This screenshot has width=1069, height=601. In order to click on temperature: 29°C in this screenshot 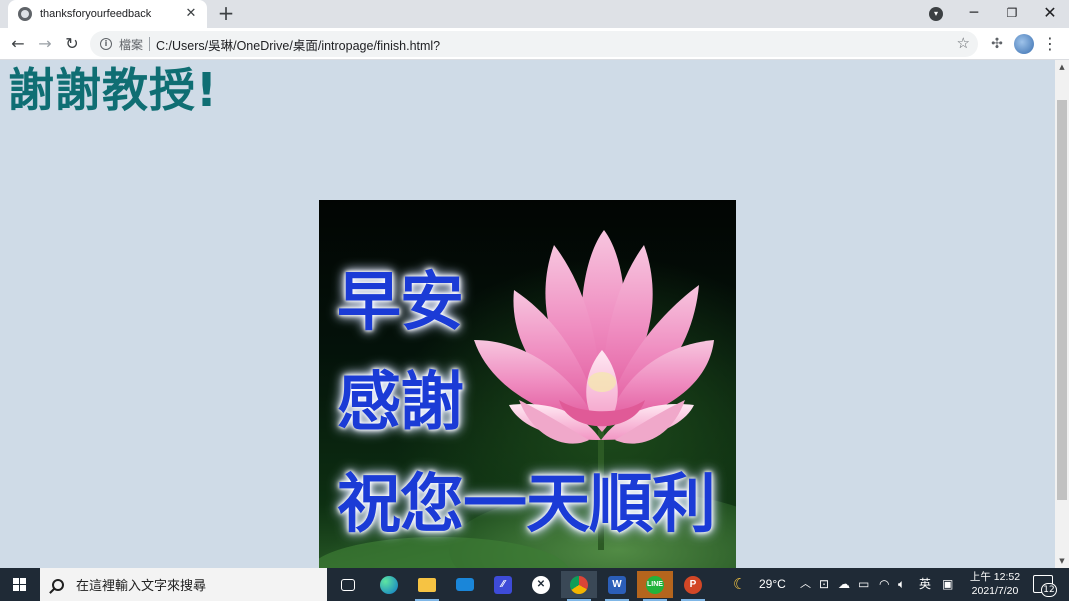, I will do `click(772, 584)`.